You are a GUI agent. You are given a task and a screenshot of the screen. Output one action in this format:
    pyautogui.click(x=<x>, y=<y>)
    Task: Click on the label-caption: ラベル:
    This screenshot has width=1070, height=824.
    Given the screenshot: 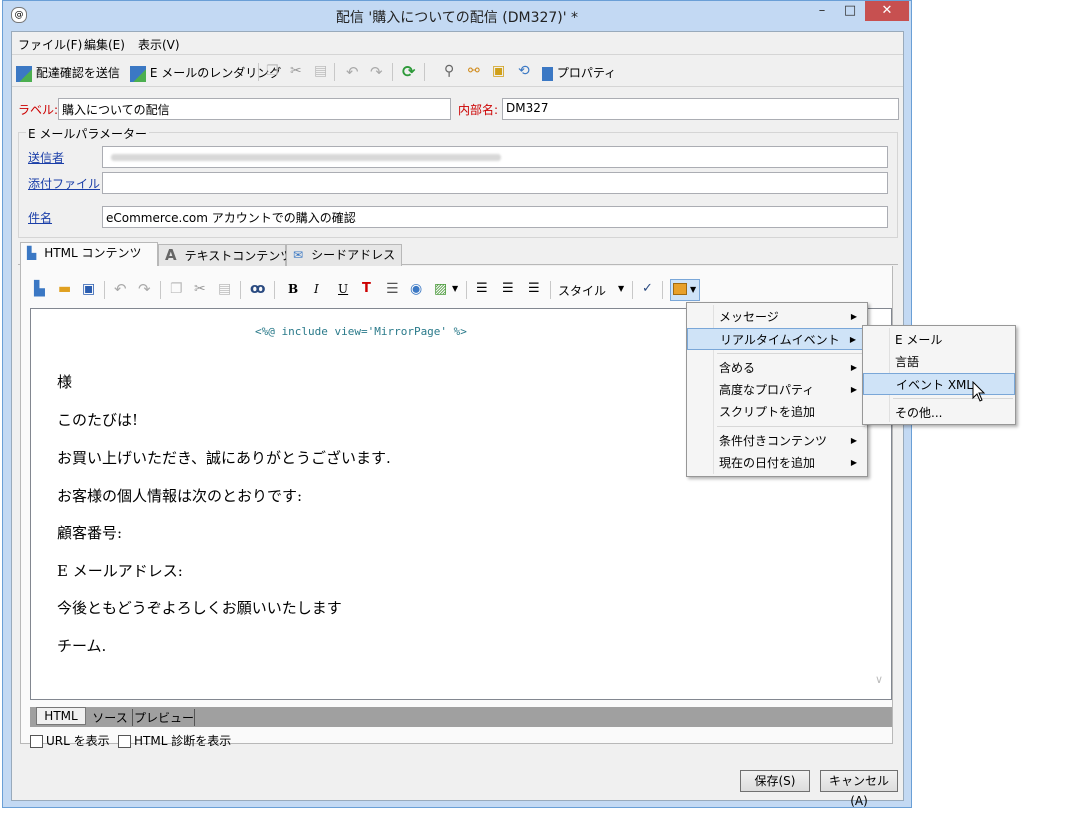 What is the action you would take?
    pyautogui.click(x=38, y=110)
    